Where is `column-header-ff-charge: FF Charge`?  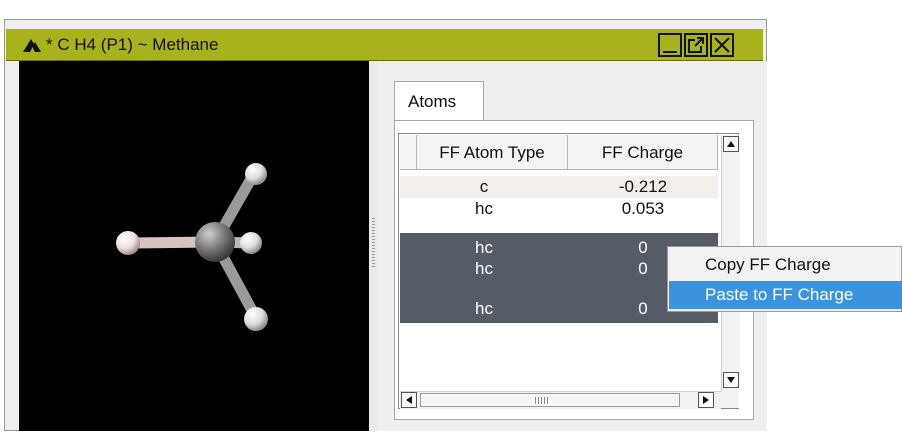
column-header-ff-charge: FF Charge is located at coordinates (643, 152).